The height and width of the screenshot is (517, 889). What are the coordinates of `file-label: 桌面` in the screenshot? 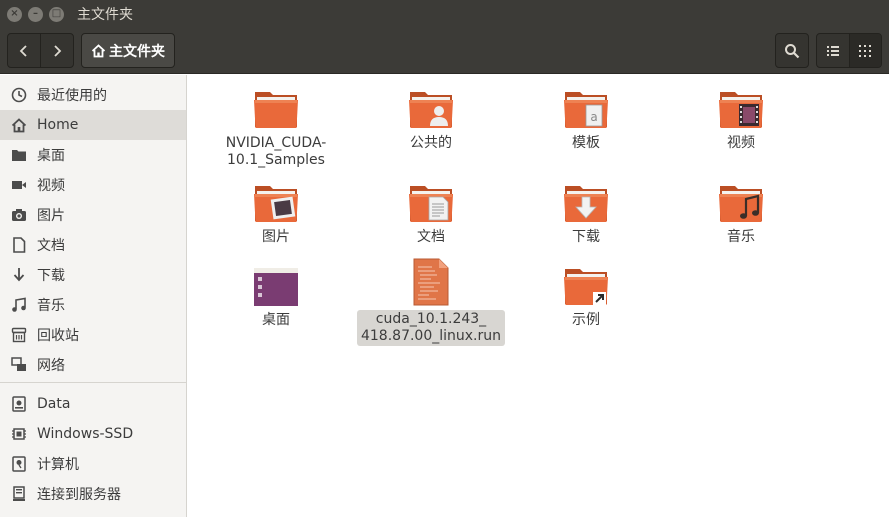 It's located at (276, 320).